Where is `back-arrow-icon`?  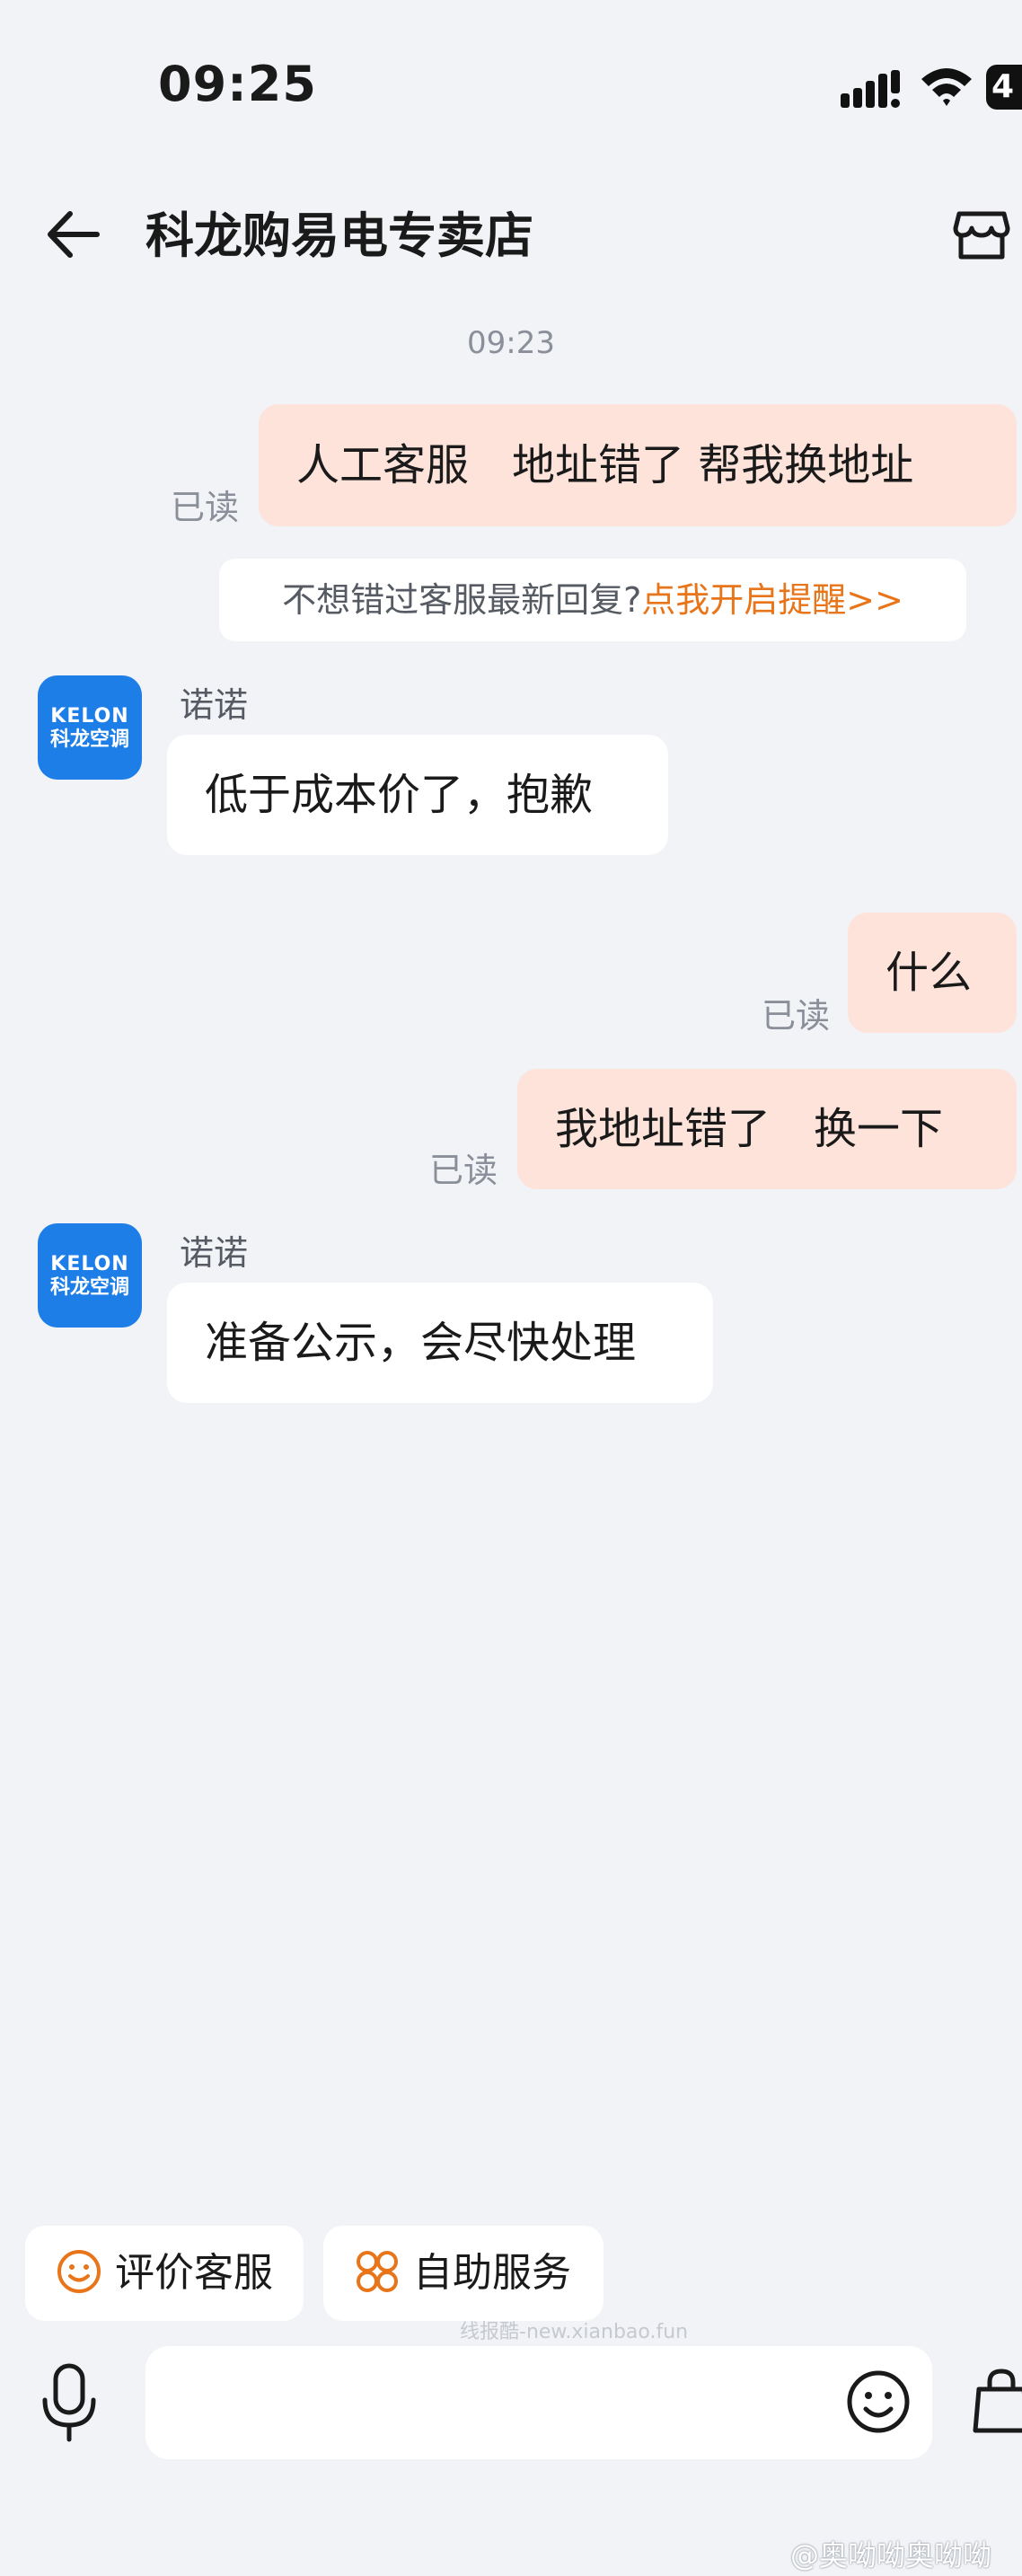 back-arrow-icon is located at coordinates (74, 234).